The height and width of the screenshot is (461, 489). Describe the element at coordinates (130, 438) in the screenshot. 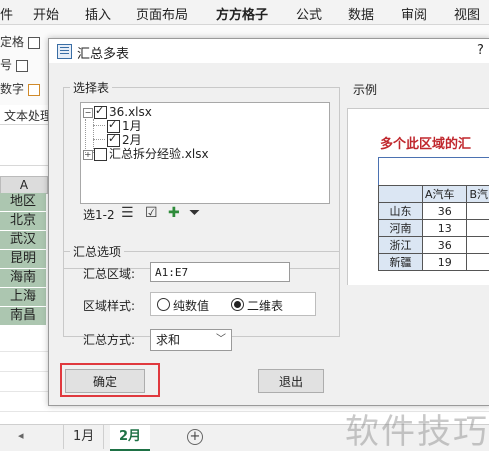

I see `sheet-tab-feb: 2月` at that location.